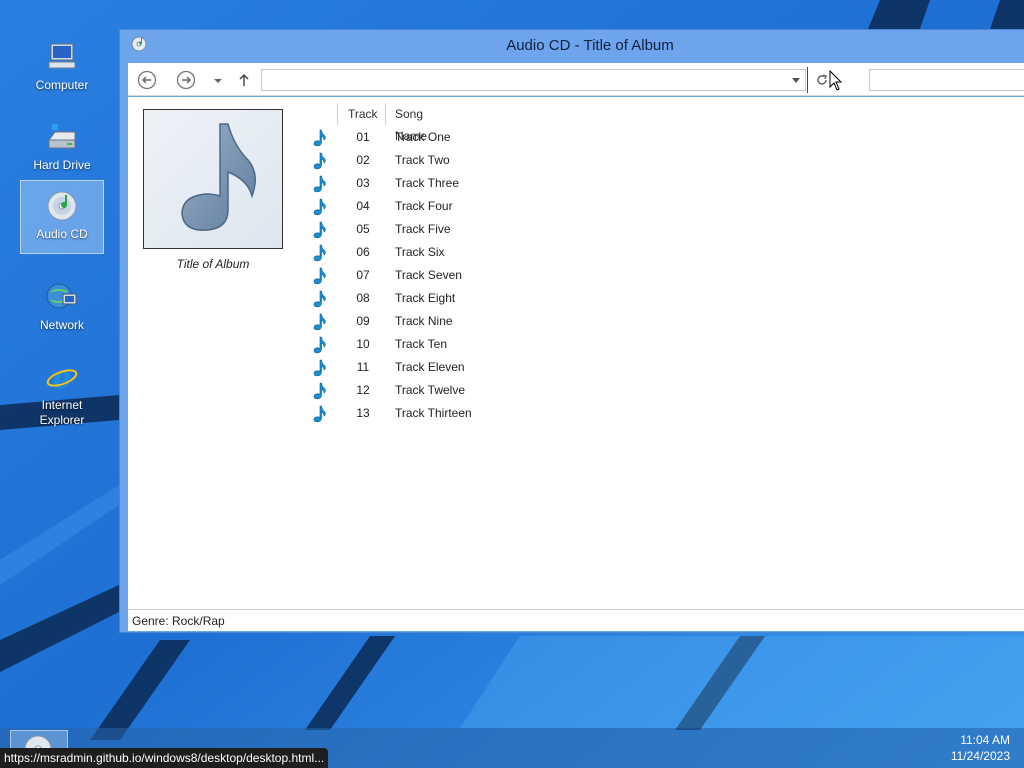 The height and width of the screenshot is (768, 1024). I want to click on forward-arrow-icon, so click(186, 80).